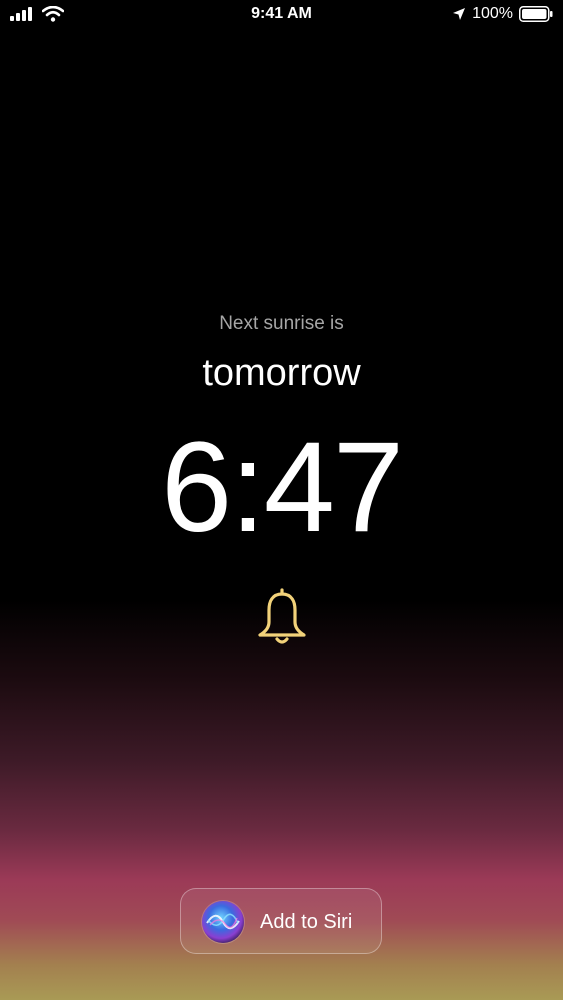  I want to click on battery-percent: 100%, so click(492, 13).